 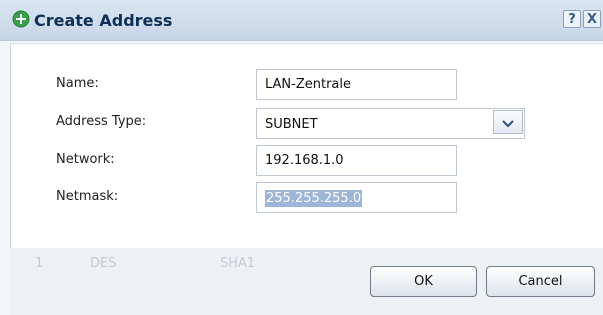 I want to click on address-type-label: Address Type:, so click(x=101, y=121).